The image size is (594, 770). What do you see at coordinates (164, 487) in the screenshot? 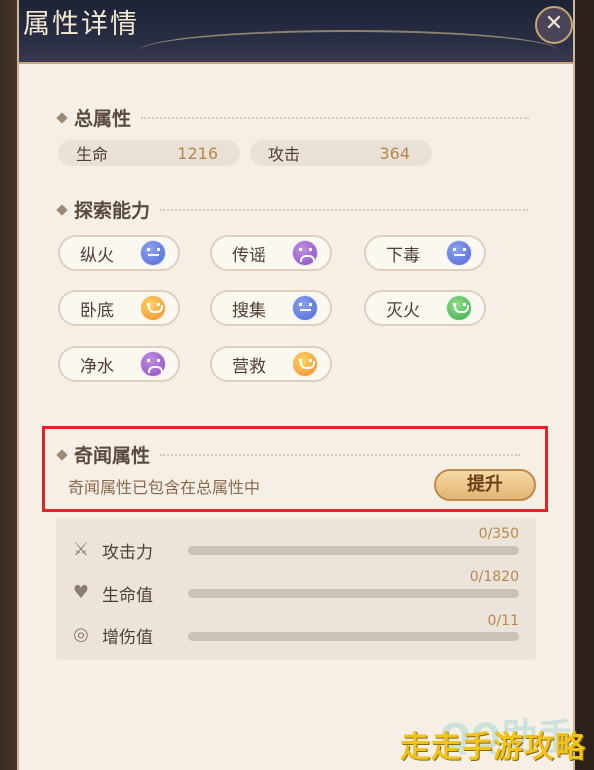
I see `qiwen-description: 奇闻属性已包含在总属性中` at bounding box center [164, 487].